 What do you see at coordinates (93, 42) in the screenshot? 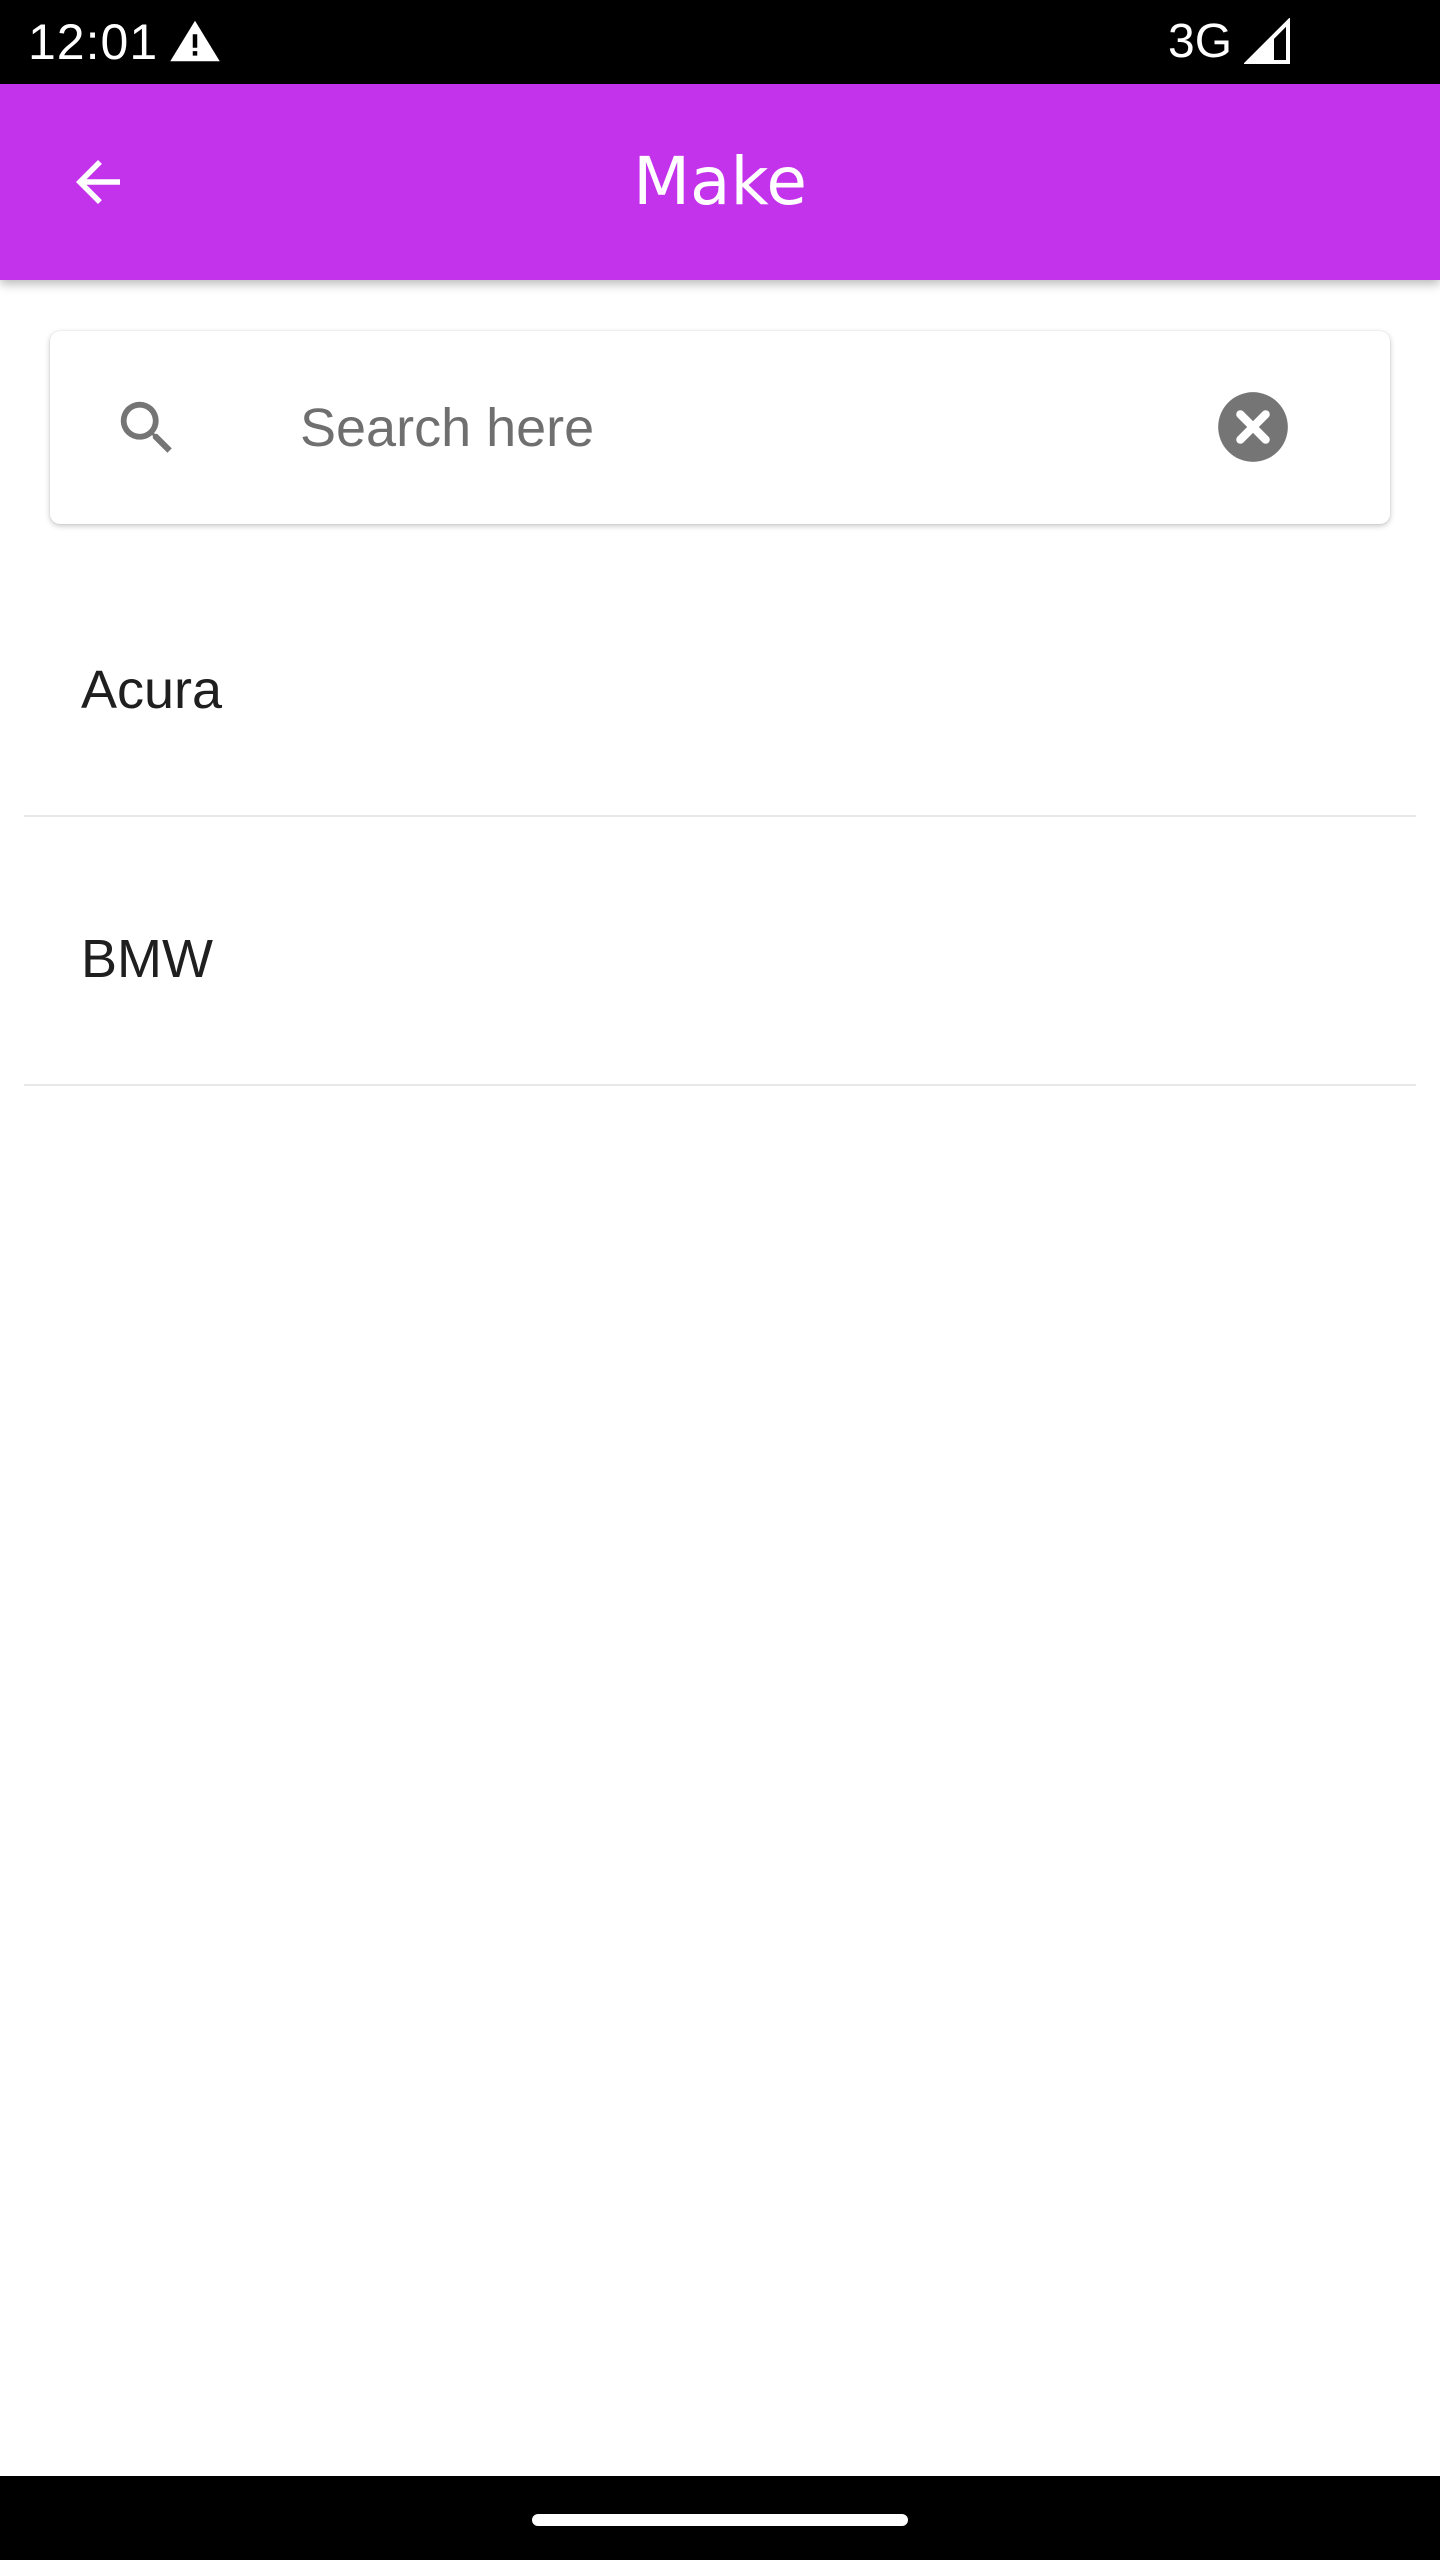
I see `status-time: 12:01` at bounding box center [93, 42].